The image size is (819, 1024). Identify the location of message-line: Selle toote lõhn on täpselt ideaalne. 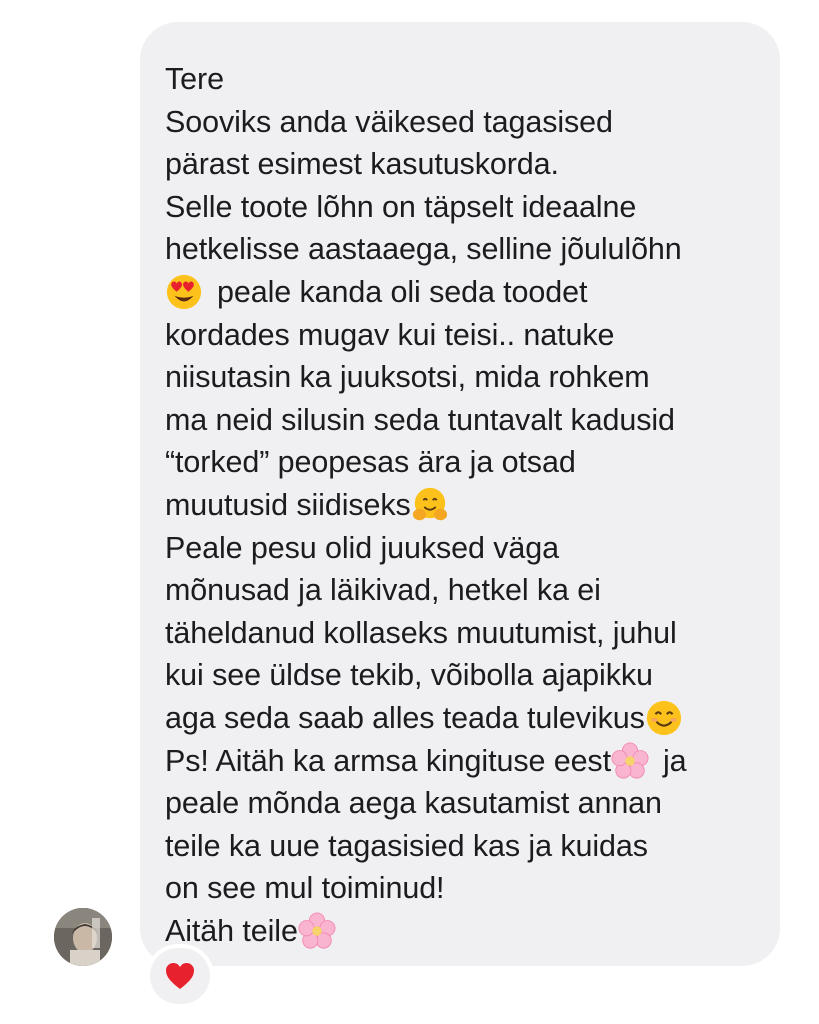
(401, 206).